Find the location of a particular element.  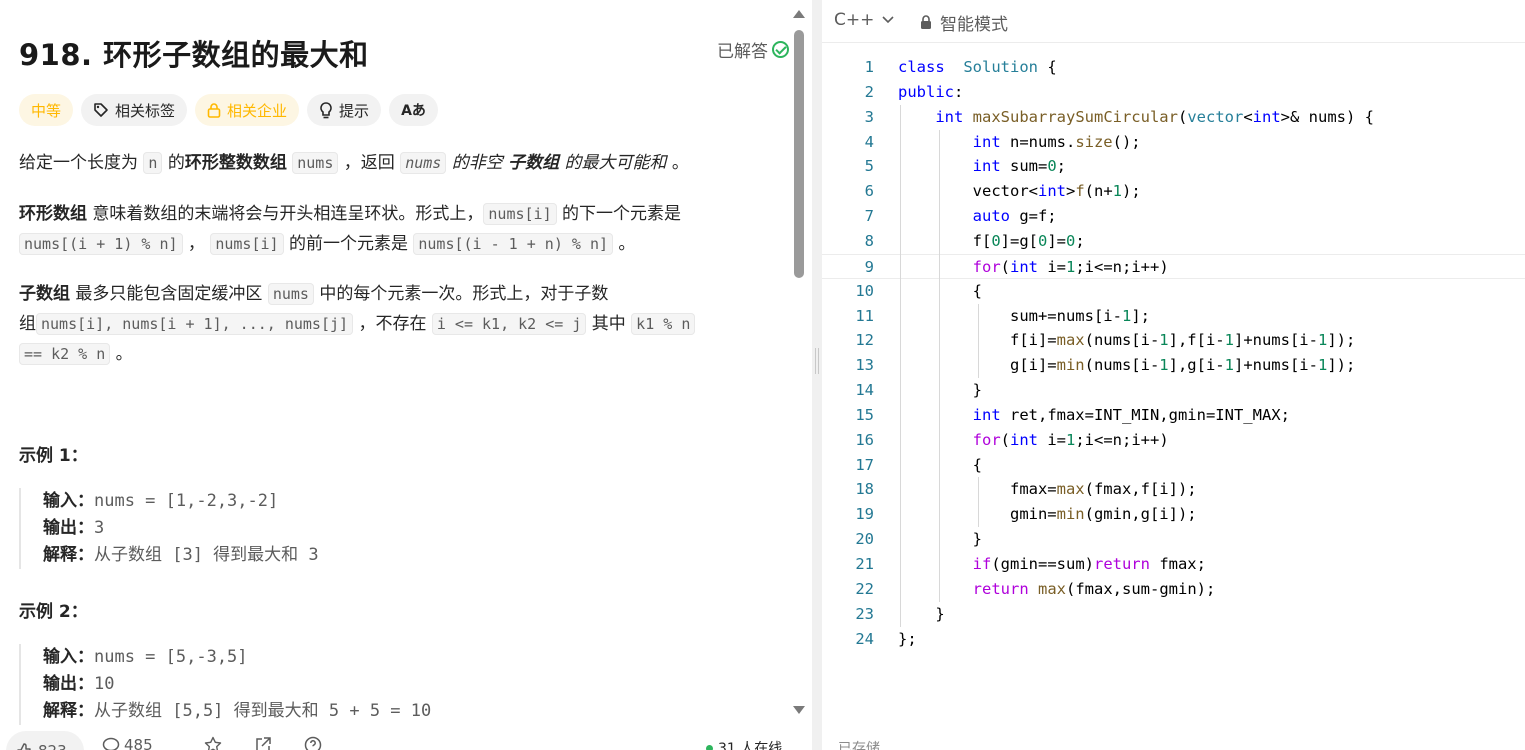

code-token: 1 is located at coordinates (1322, 340).